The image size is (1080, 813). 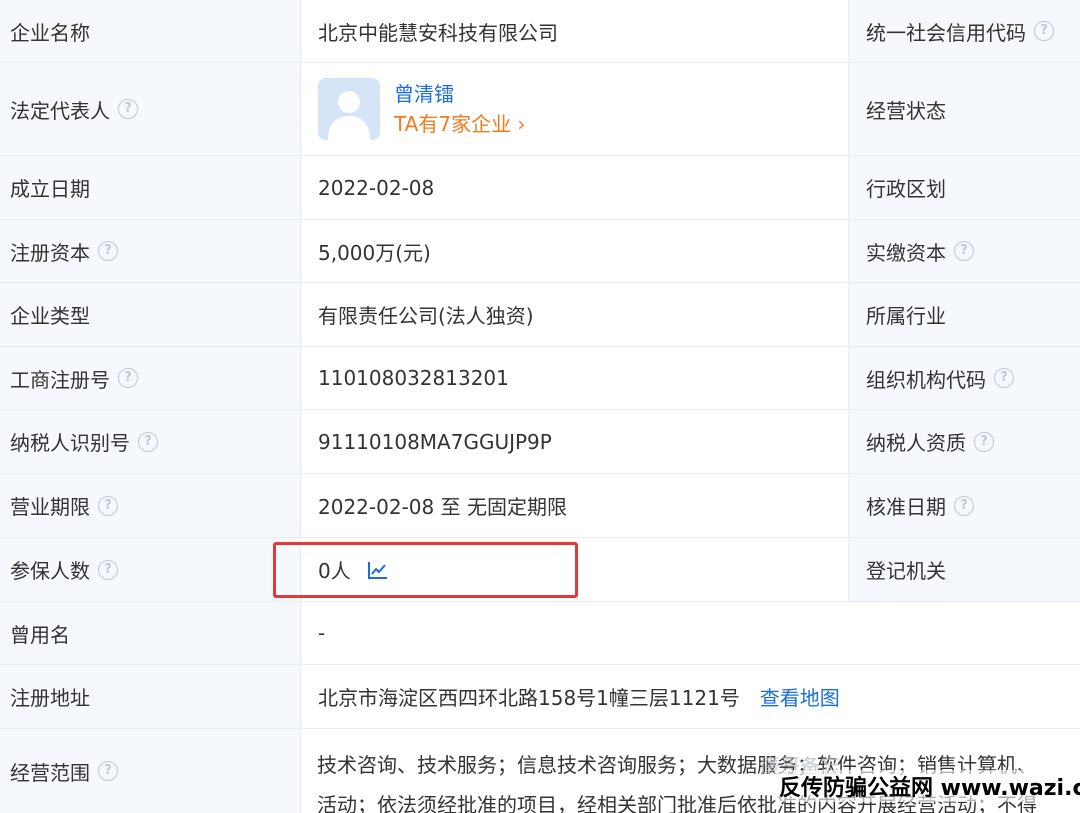 I want to click on label-org-code: 组织机构代码?, so click(x=964, y=378).